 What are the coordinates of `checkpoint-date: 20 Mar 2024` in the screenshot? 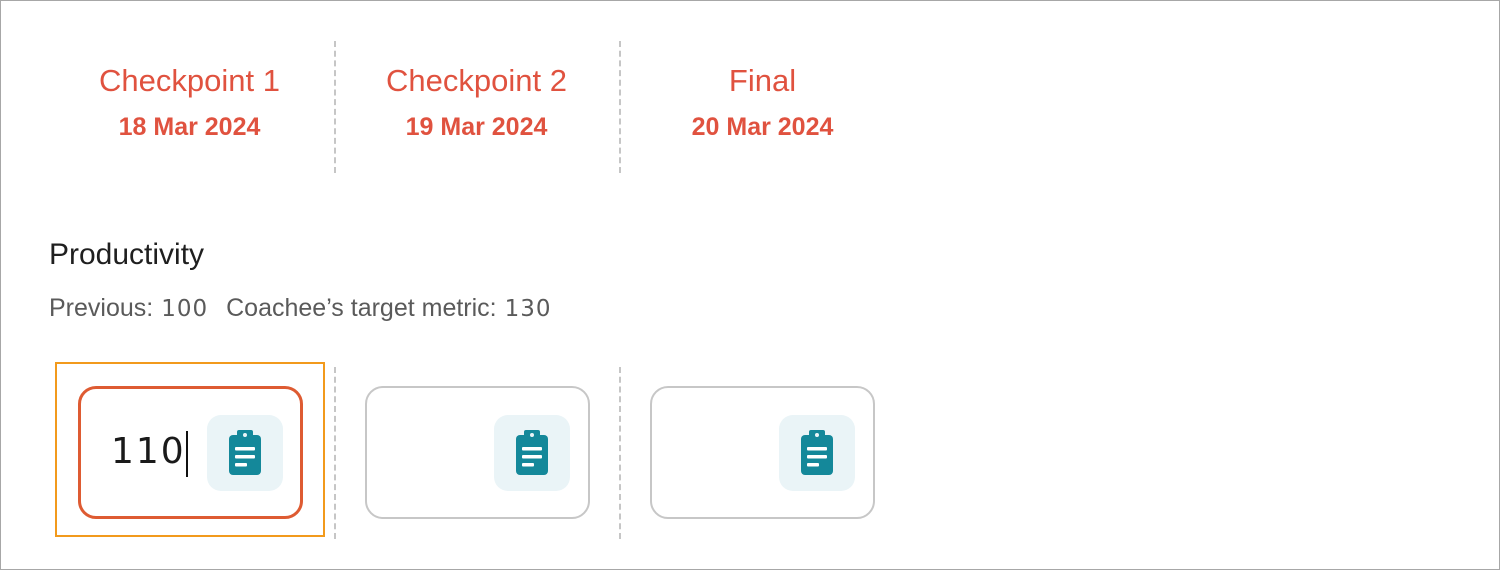 It's located at (762, 127).